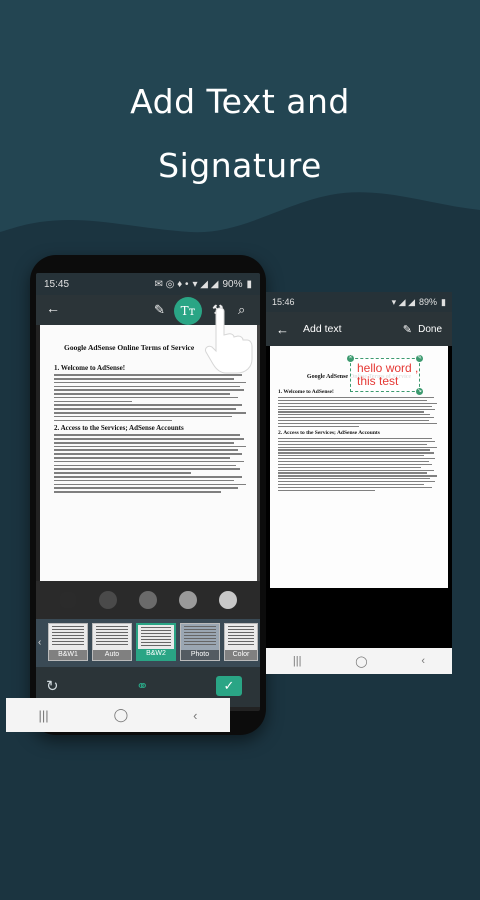 Image resolution: width=480 pixels, height=900 pixels. What do you see at coordinates (229, 686) in the screenshot?
I see `confirm-button: ✓` at bounding box center [229, 686].